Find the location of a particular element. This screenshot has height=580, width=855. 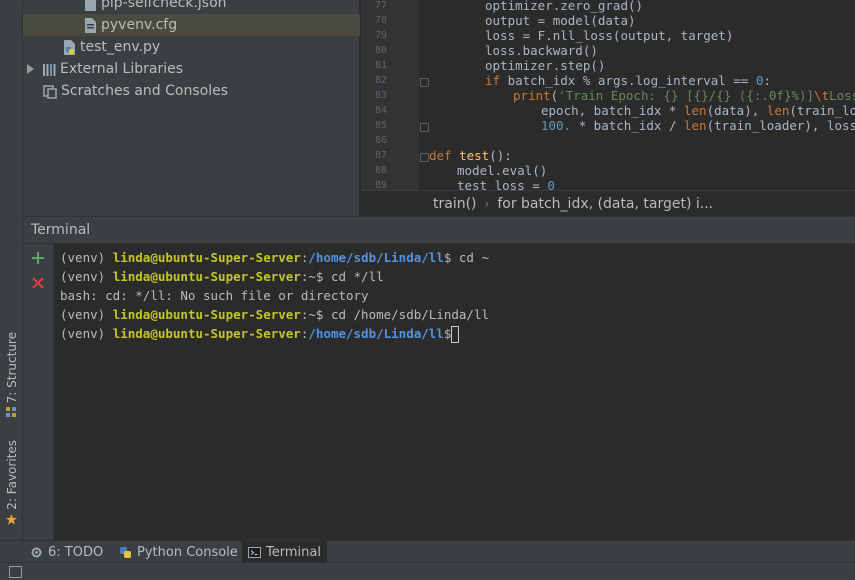

tree-item-test-env: test_env.py is located at coordinates (111, 47).